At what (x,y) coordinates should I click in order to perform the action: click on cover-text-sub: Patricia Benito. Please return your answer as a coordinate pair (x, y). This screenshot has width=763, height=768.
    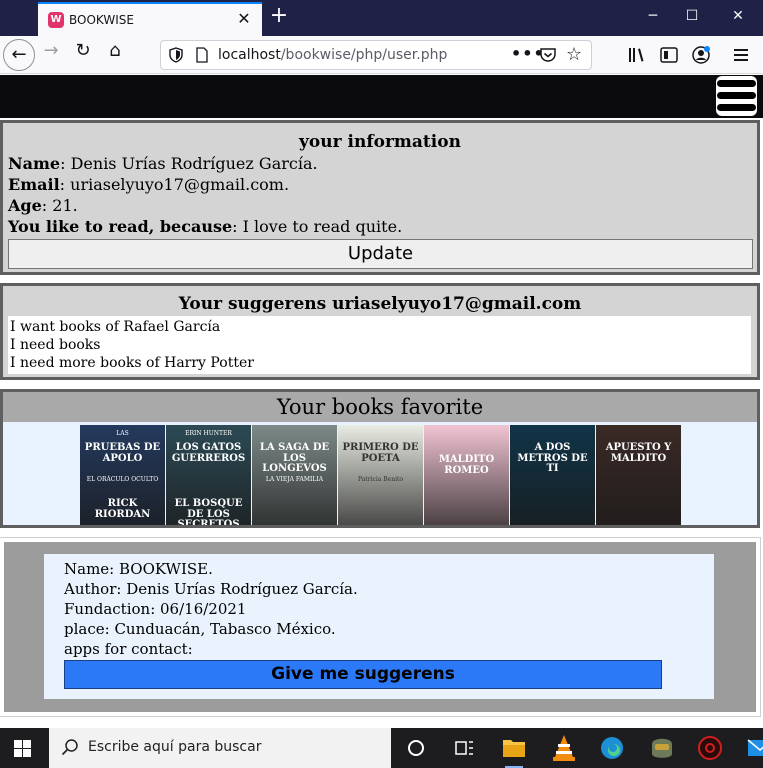
    Looking at the image, I should click on (380, 479).